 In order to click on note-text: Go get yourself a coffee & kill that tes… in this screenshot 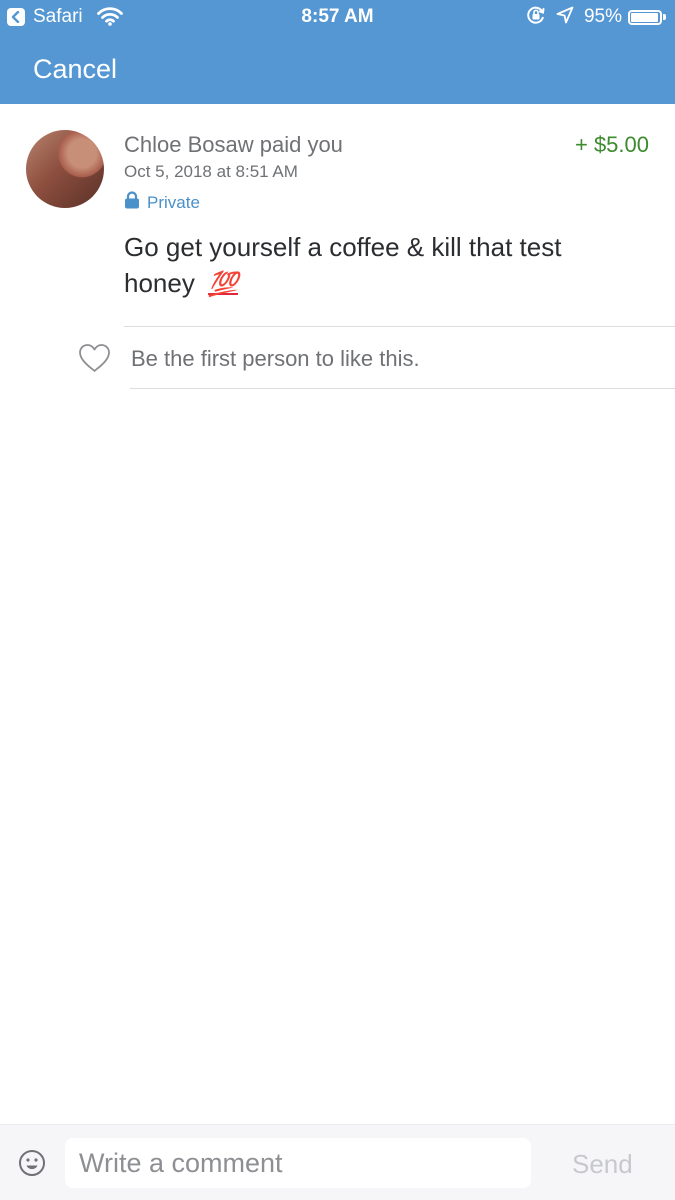, I will do `click(343, 265)`.